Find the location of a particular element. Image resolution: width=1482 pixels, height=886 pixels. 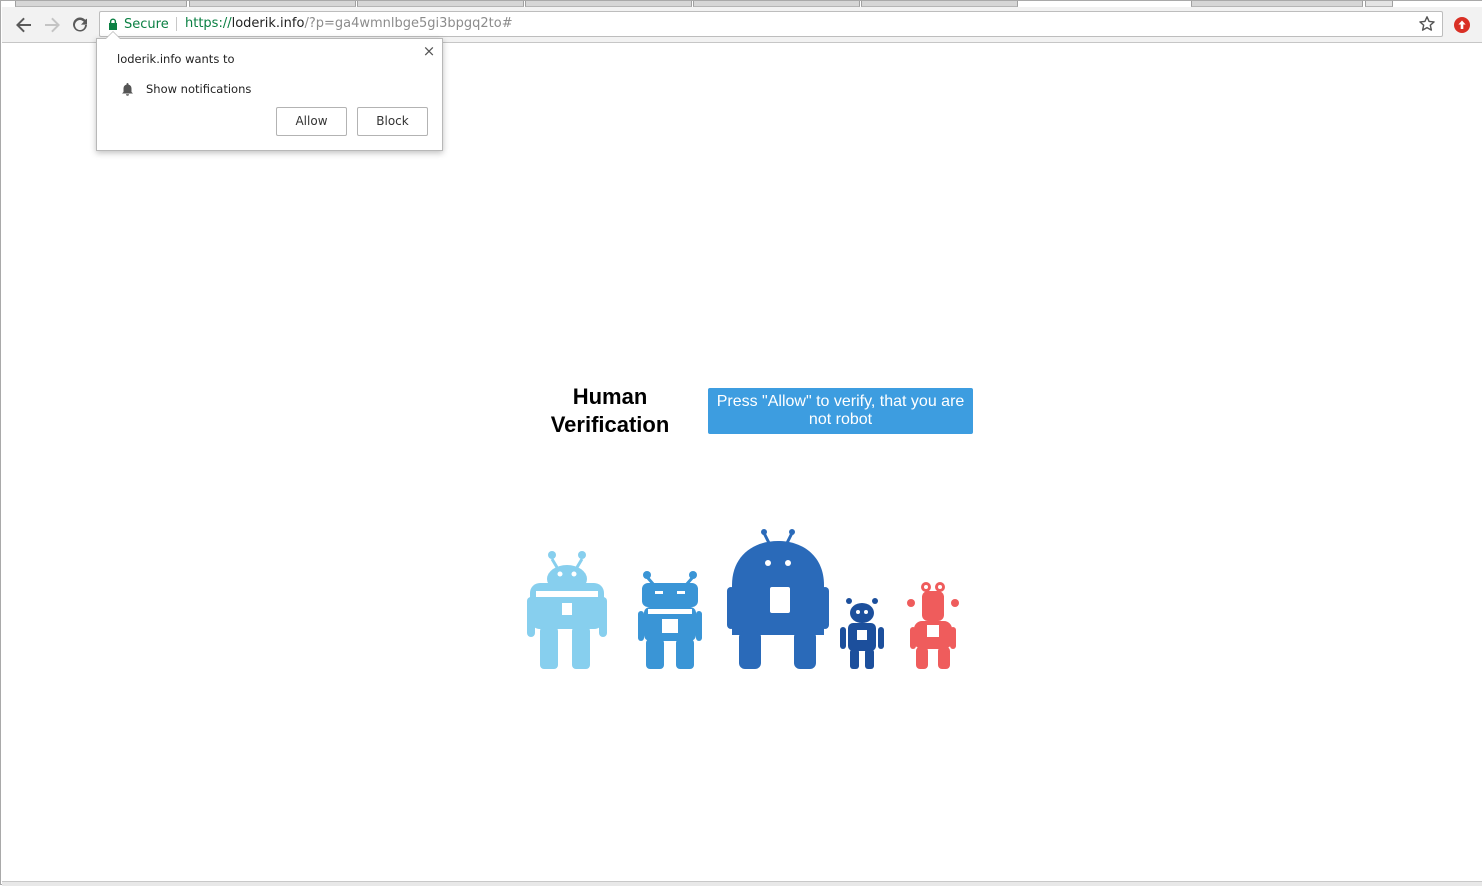

heading-line-2: Verification is located at coordinates (610, 424).